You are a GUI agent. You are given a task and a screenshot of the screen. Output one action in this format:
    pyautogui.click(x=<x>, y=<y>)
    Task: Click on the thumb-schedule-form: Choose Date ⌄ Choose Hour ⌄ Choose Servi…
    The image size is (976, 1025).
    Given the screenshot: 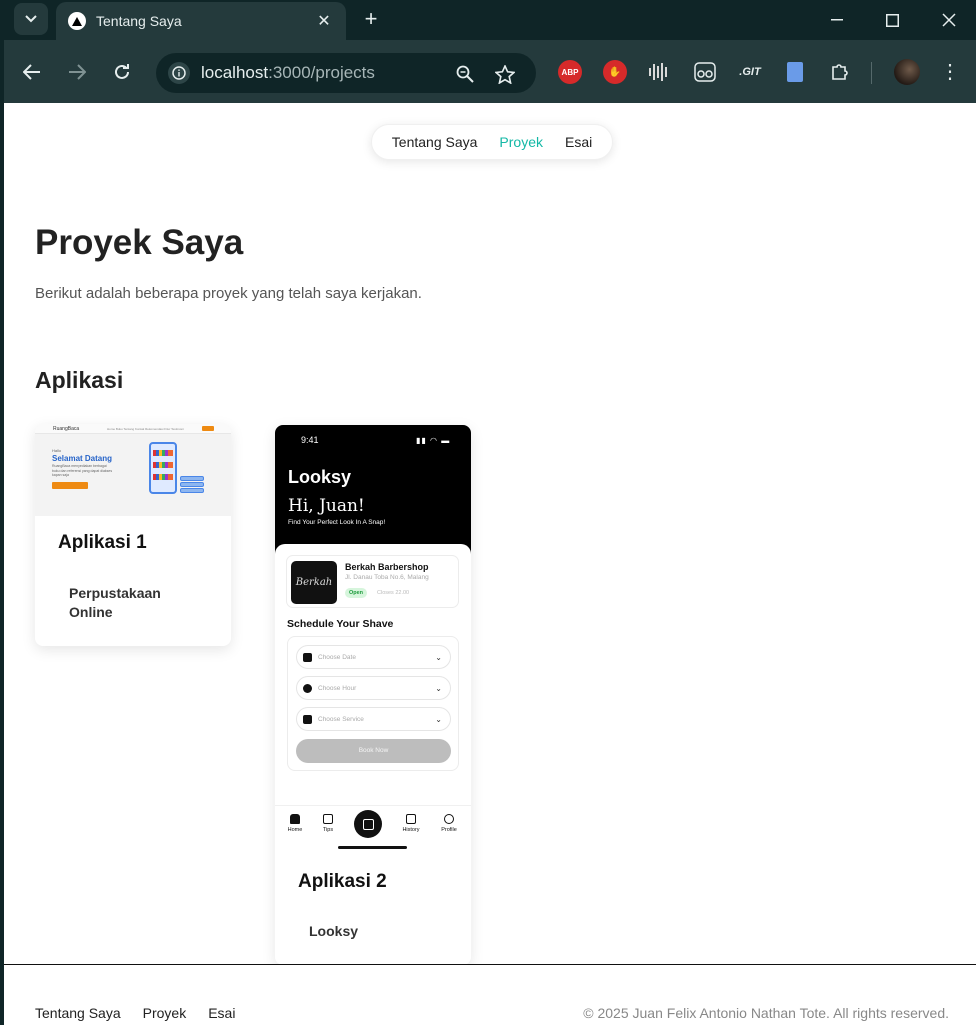 What is the action you would take?
    pyautogui.click(x=373, y=703)
    